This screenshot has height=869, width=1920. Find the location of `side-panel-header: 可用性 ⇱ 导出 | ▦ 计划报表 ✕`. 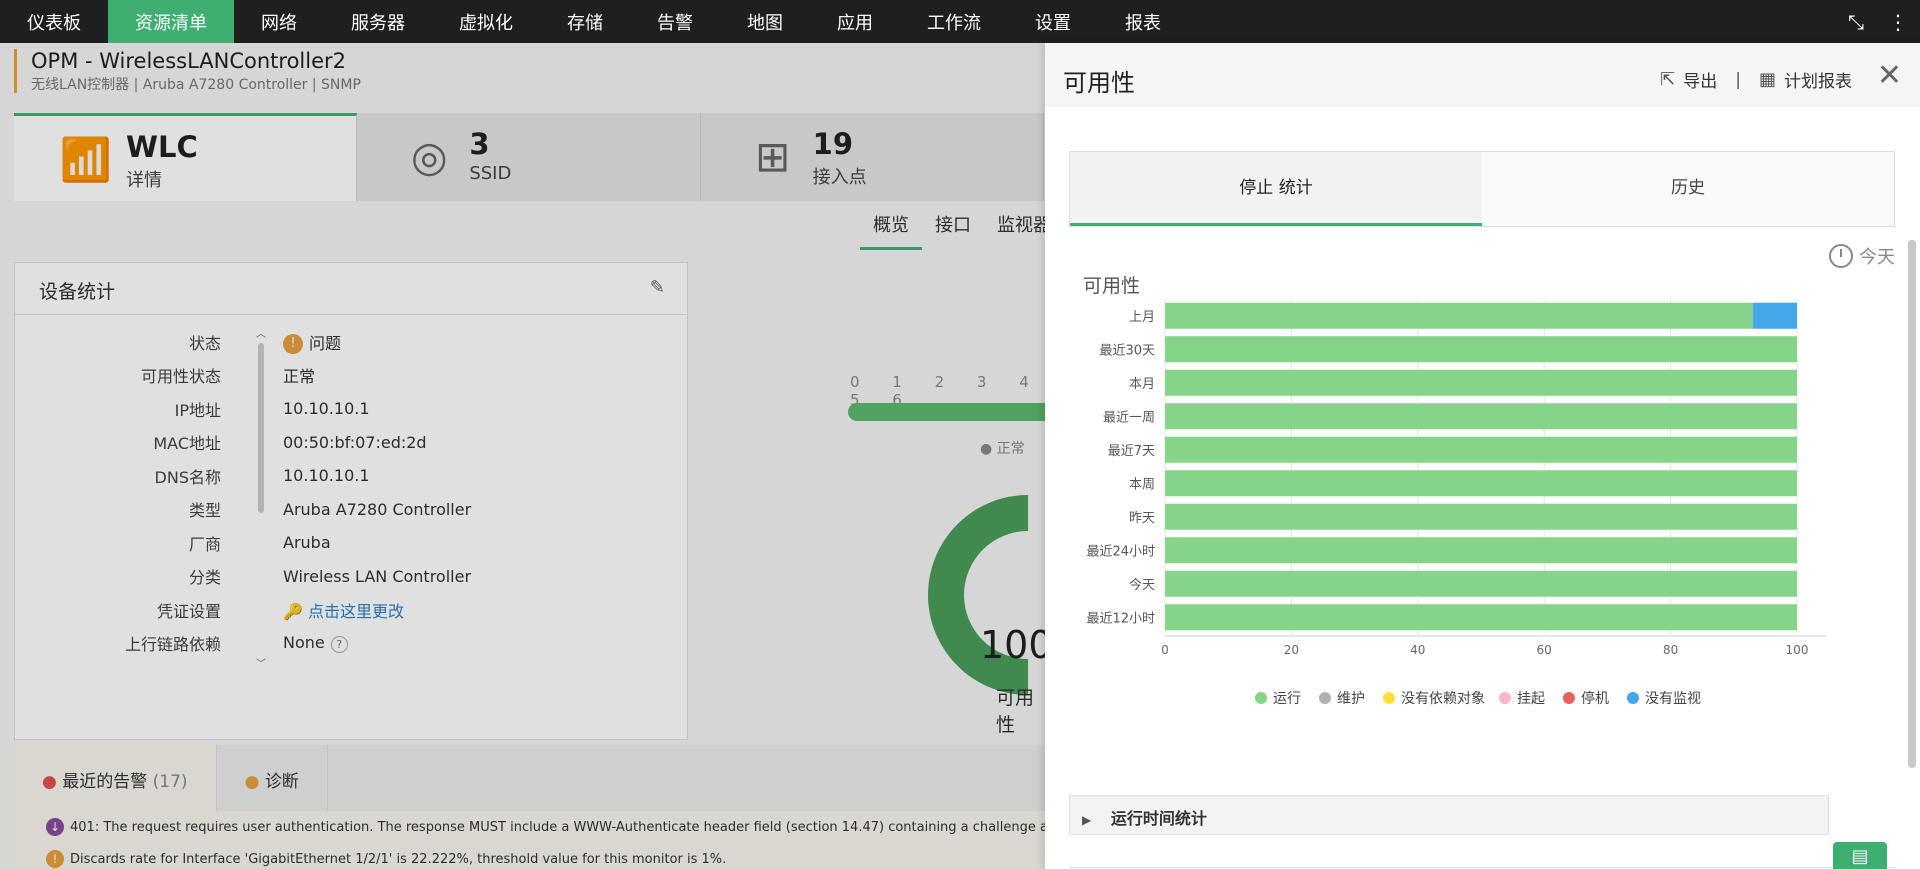

side-panel-header: 可用性 ⇱ 导出 | ▦ 计划报表 ✕ is located at coordinates (1482, 75).